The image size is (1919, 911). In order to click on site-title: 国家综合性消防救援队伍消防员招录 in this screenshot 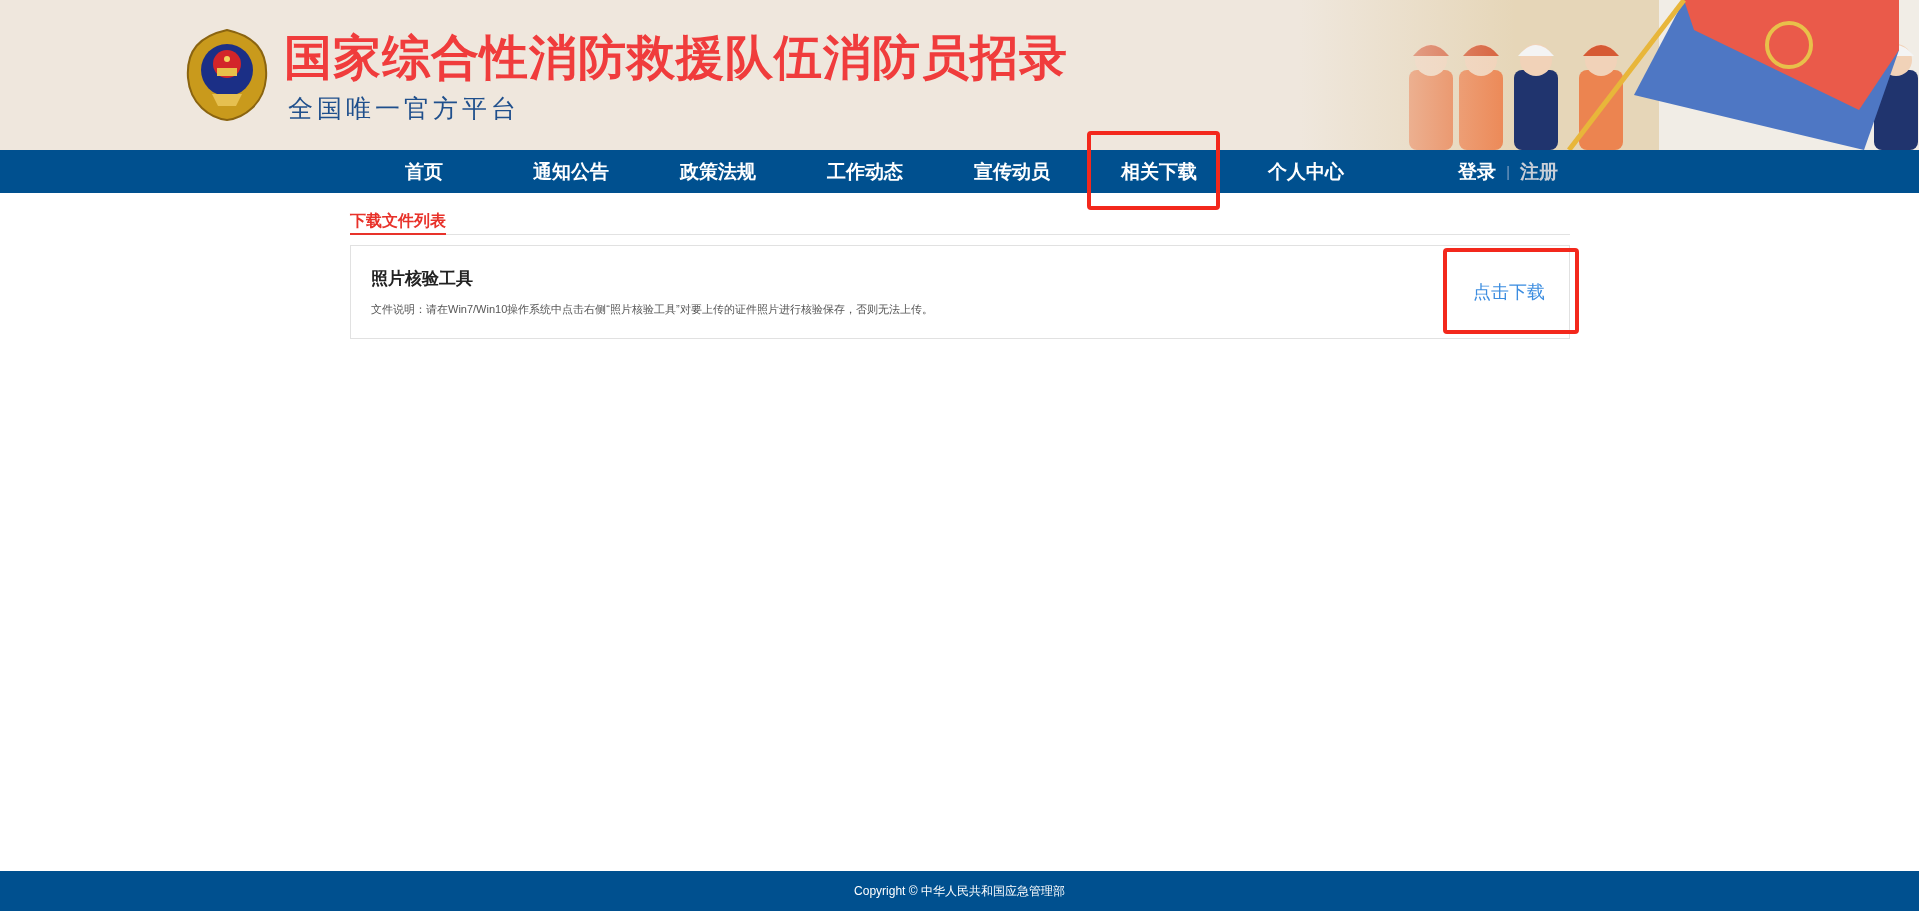, I will do `click(676, 57)`.